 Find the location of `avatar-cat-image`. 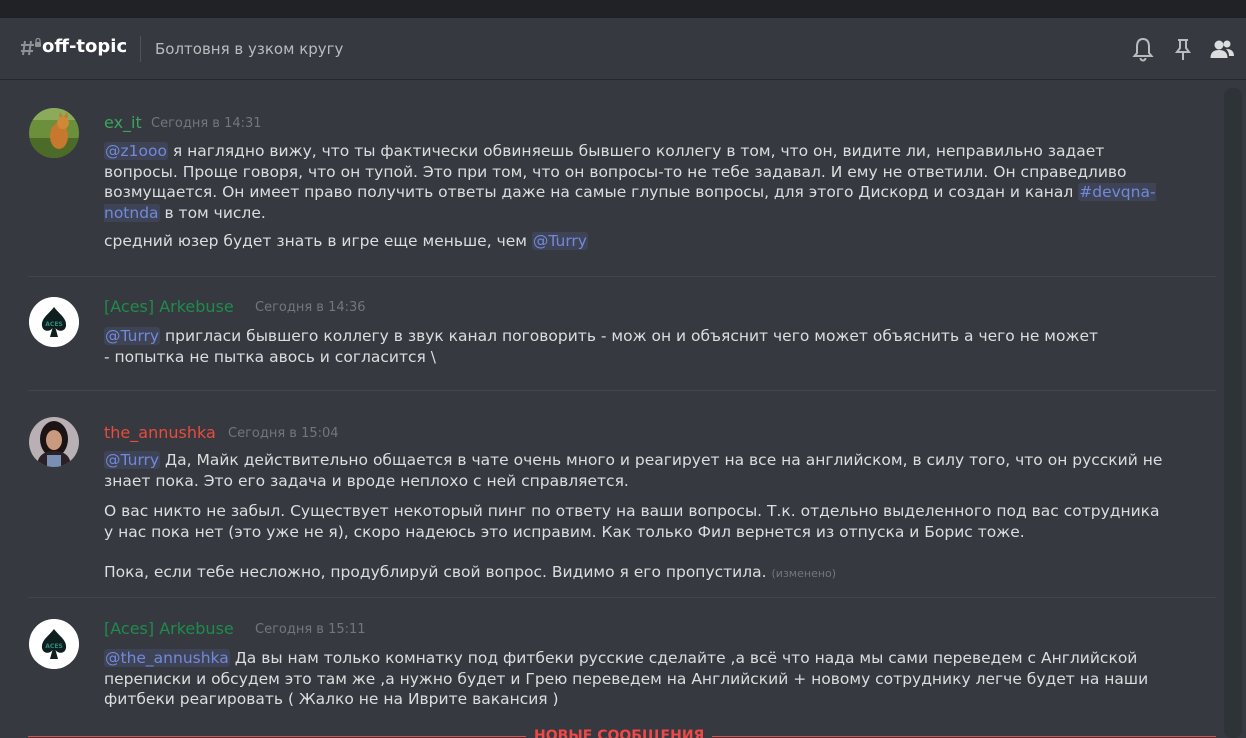

avatar-cat-image is located at coordinates (54, 133).